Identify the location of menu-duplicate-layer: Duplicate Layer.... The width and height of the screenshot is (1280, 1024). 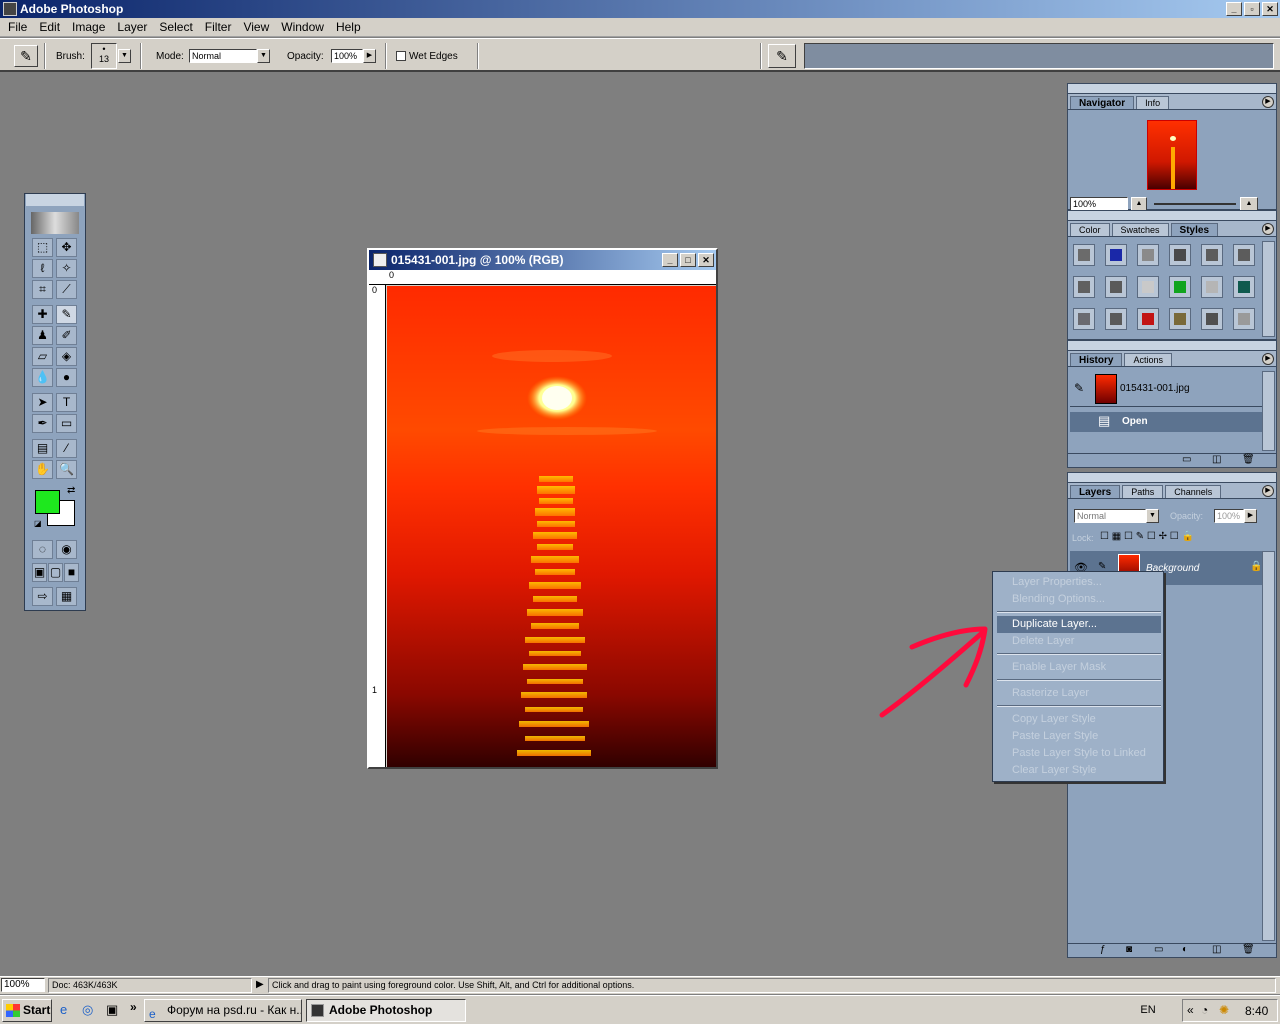
(1079, 624).